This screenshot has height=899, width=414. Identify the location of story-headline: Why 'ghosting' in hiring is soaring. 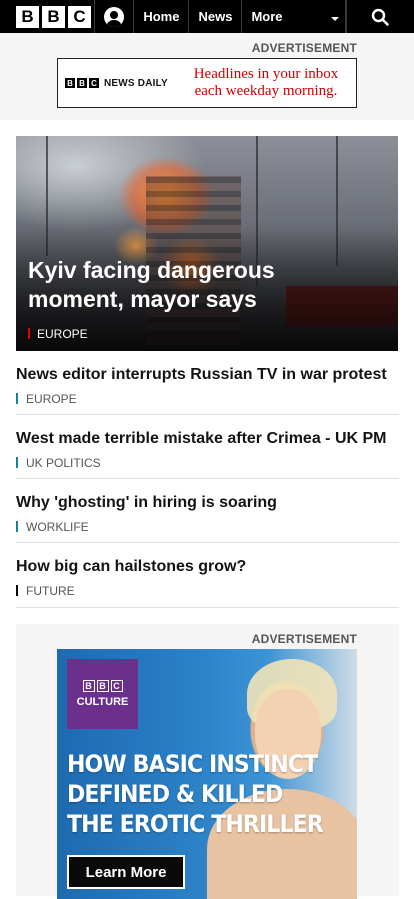
(207, 503).